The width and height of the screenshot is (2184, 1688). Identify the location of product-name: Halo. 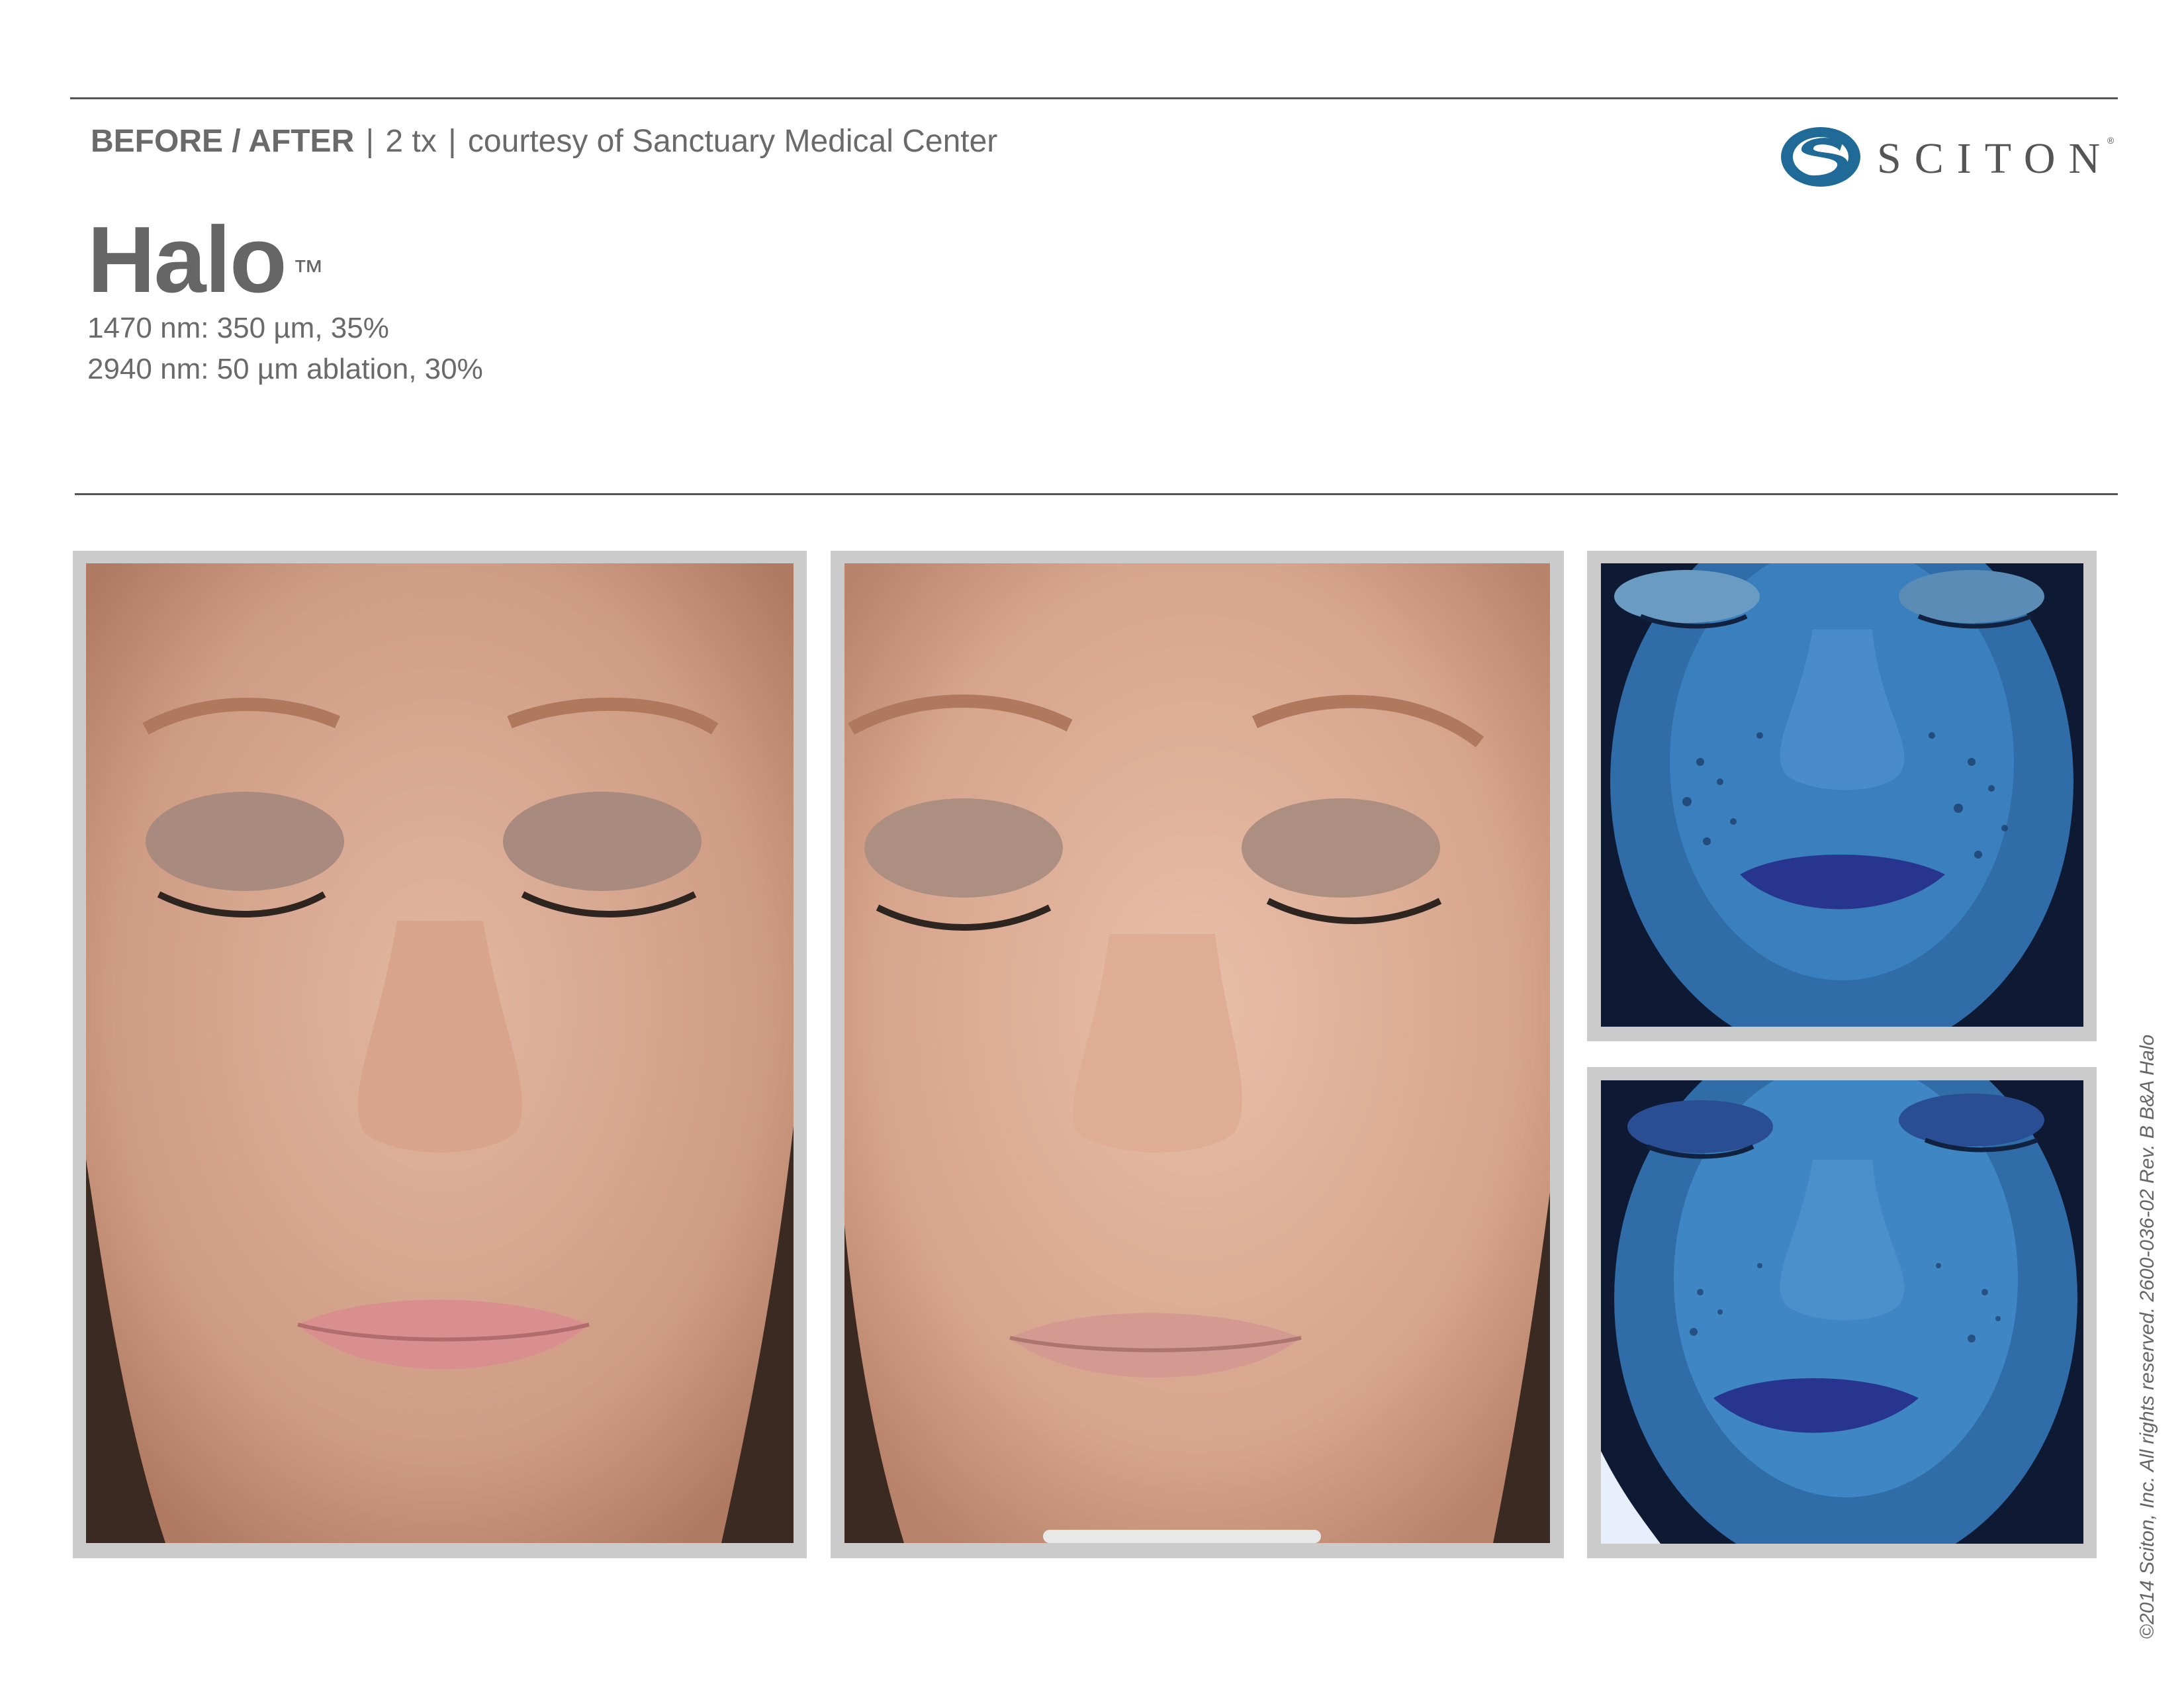
(187, 259).